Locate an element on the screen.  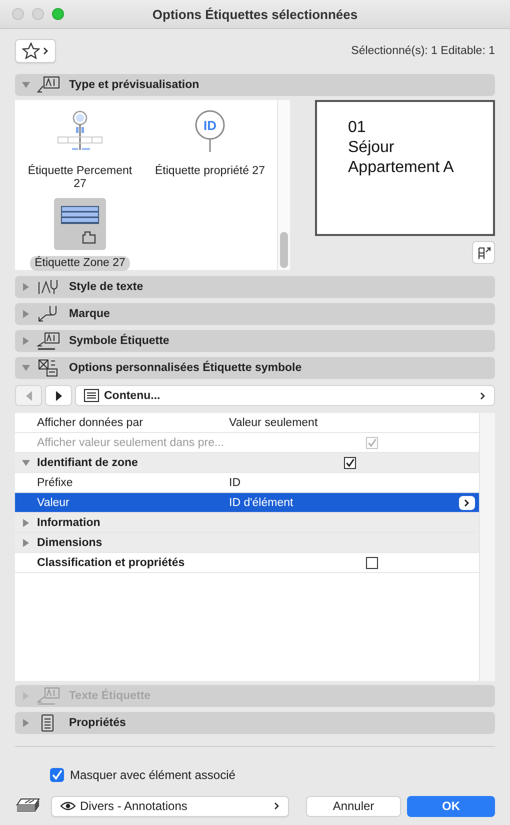
scrollbar-thumb is located at coordinates (284, 250).